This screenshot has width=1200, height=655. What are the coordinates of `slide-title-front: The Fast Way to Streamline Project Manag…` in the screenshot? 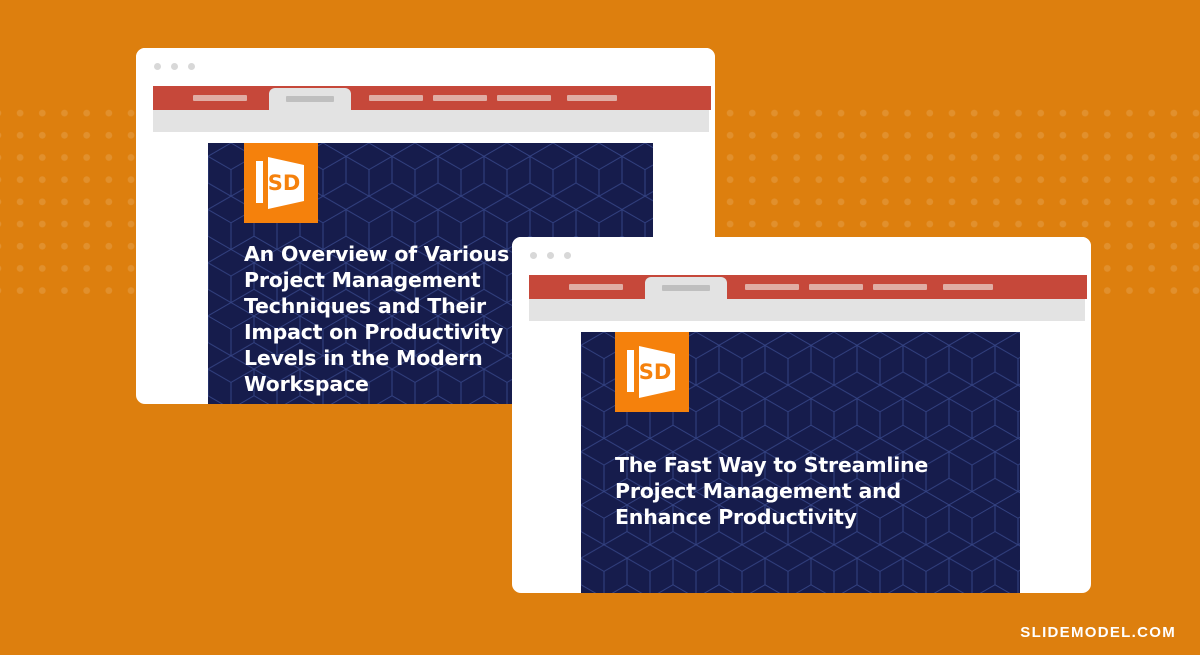 It's located at (772, 491).